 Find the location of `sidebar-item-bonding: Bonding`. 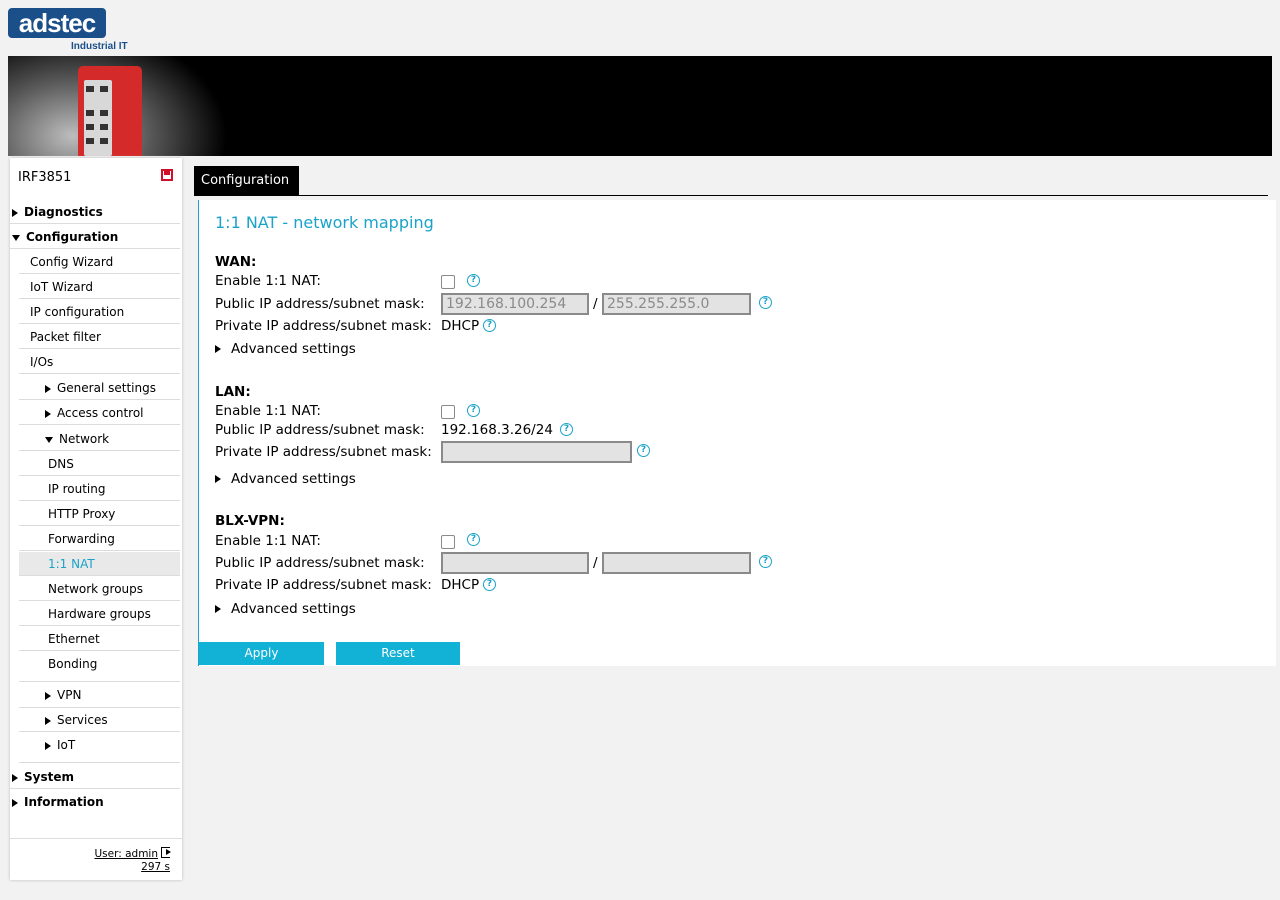

sidebar-item-bonding: Bonding is located at coordinates (99, 667).